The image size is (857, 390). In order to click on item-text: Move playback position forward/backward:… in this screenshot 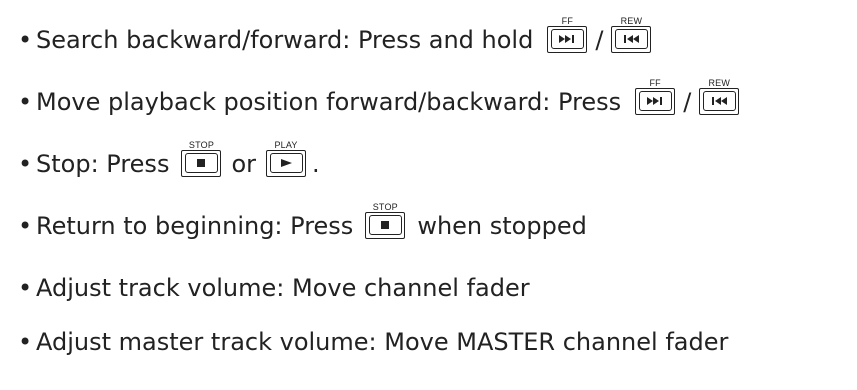, I will do `click(329, 102)`.